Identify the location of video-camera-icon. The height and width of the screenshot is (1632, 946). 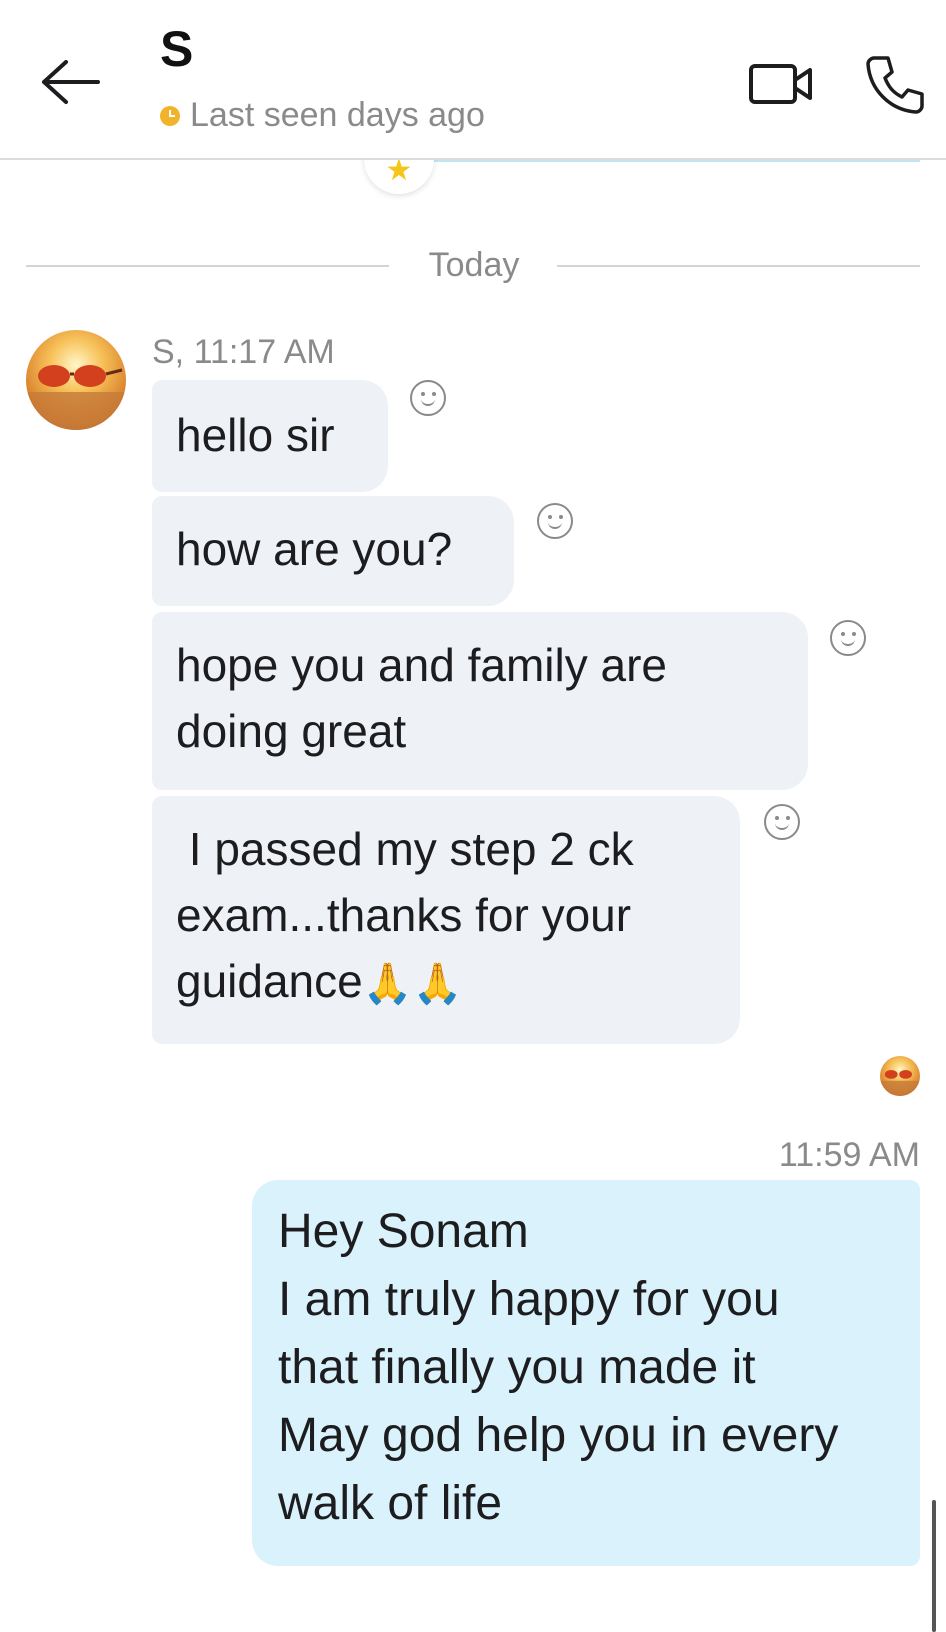
(780, 84).